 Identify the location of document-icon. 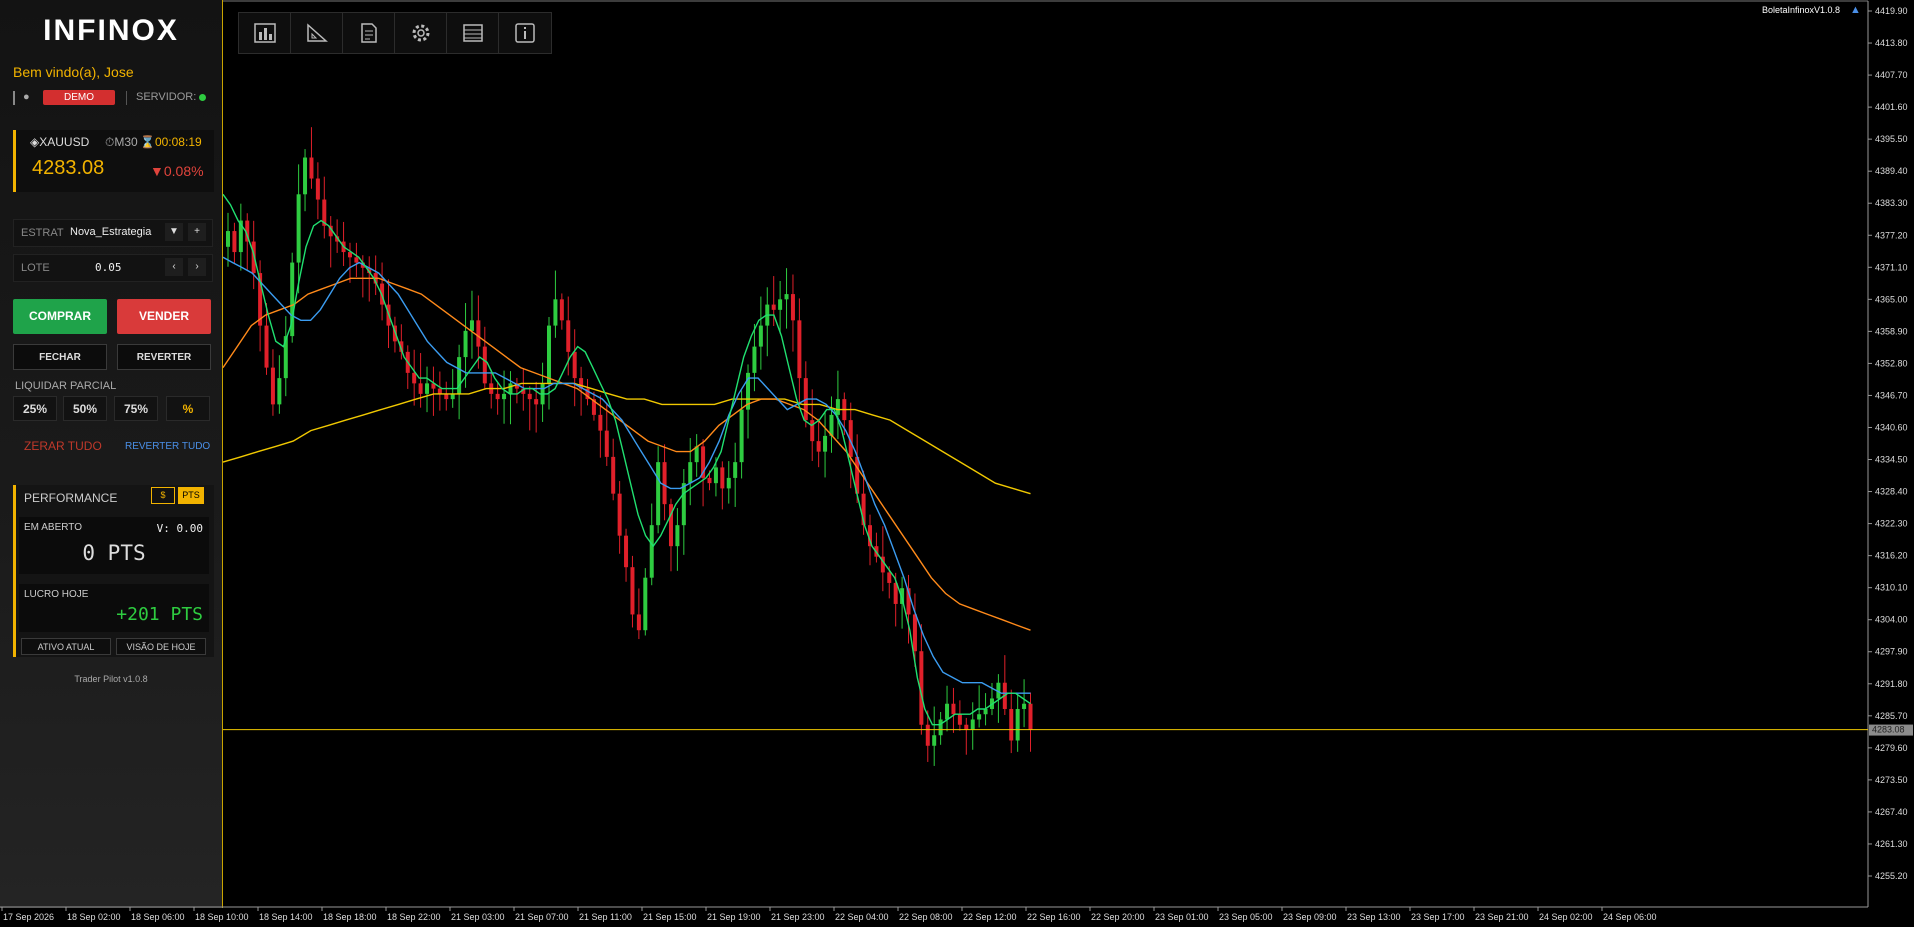
(369, 33).